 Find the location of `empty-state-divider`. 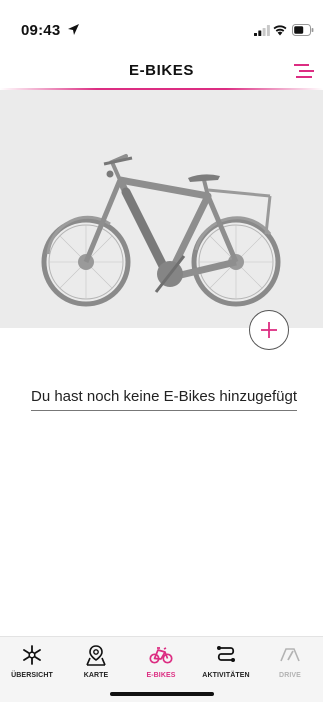

empty-state-divider is located at coordinates (164, 410).